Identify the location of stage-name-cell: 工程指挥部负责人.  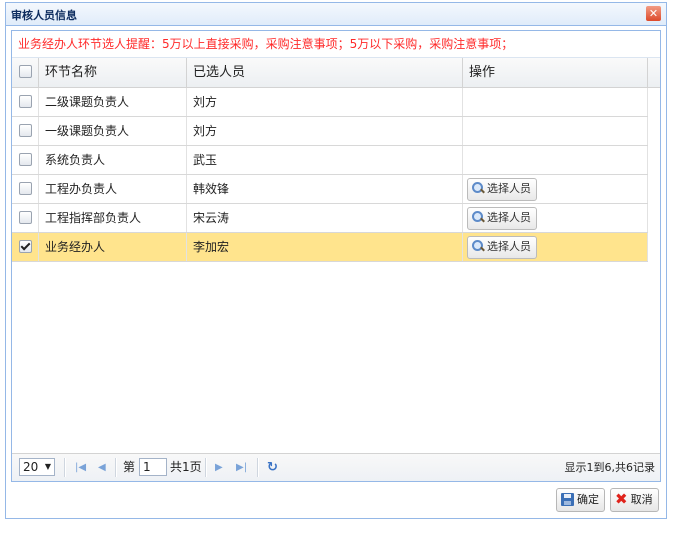
(113, 218).